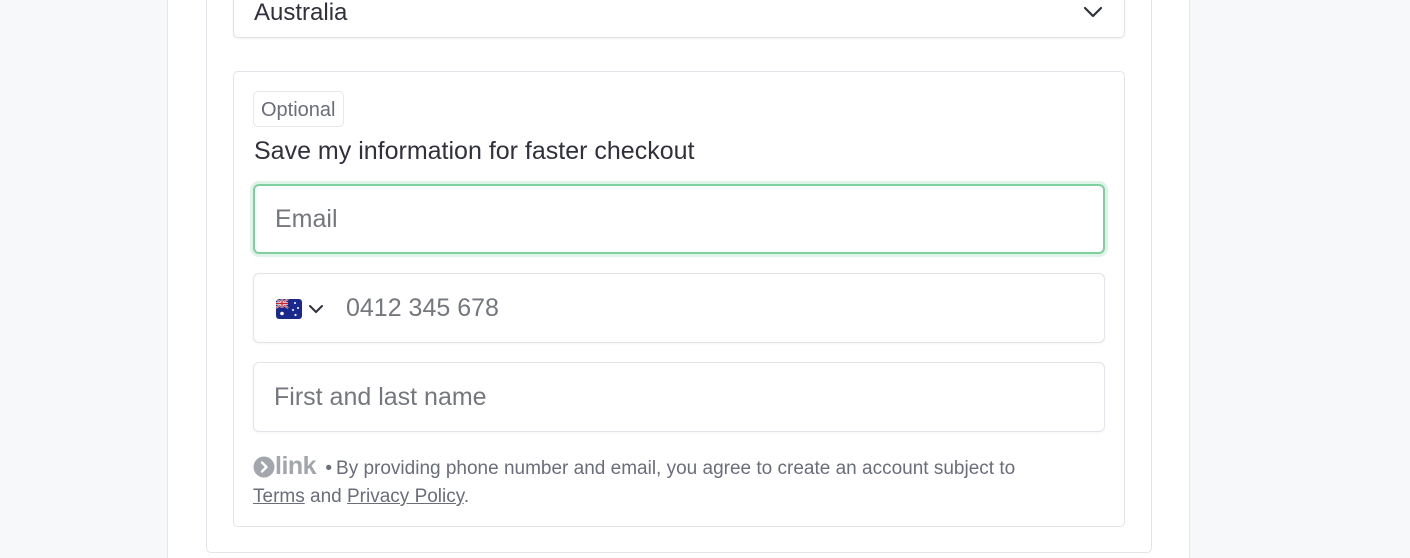  I want to click on link-logo-icon, so click(264, 467).